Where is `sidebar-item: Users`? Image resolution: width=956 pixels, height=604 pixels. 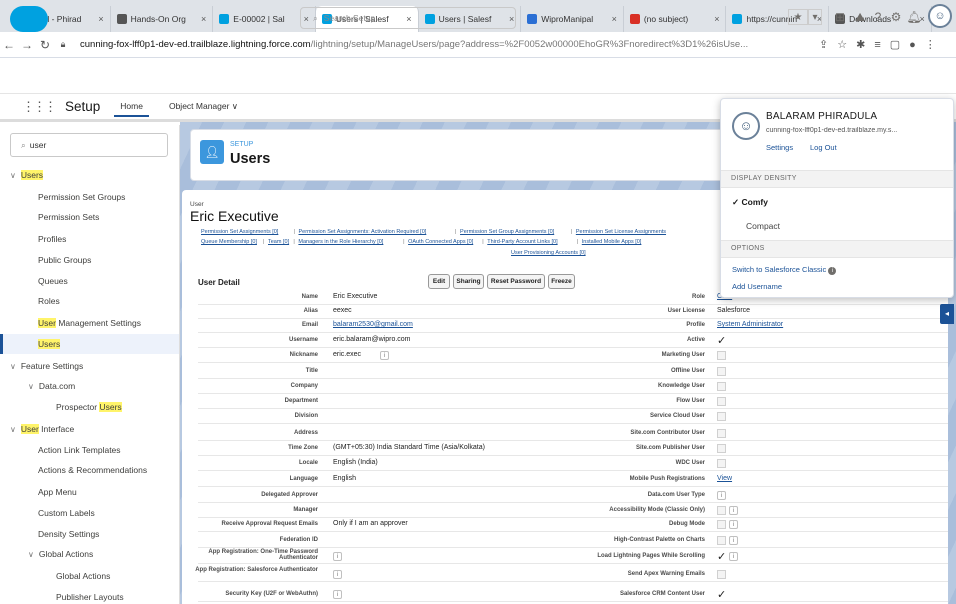 sidebar-item: Users is located at coordinates (49, 344).